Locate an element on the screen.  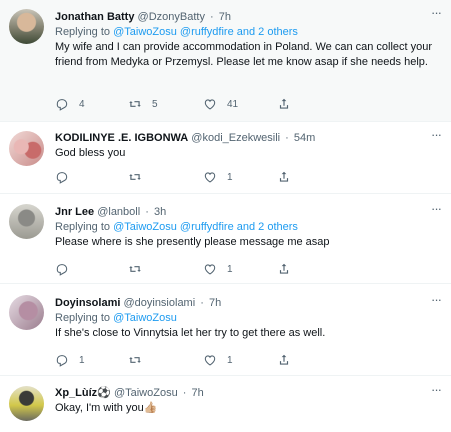
timestamp: 54m is located at coordinates (304, 138).